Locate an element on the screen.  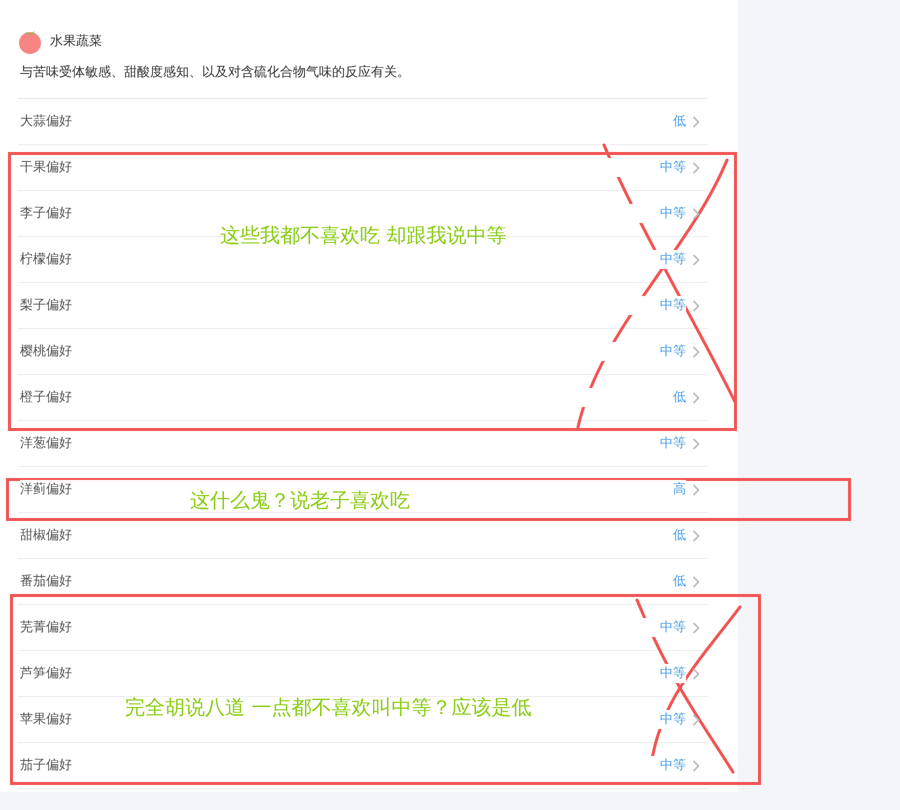
tomato-icon is located at coordinates (30, 42).